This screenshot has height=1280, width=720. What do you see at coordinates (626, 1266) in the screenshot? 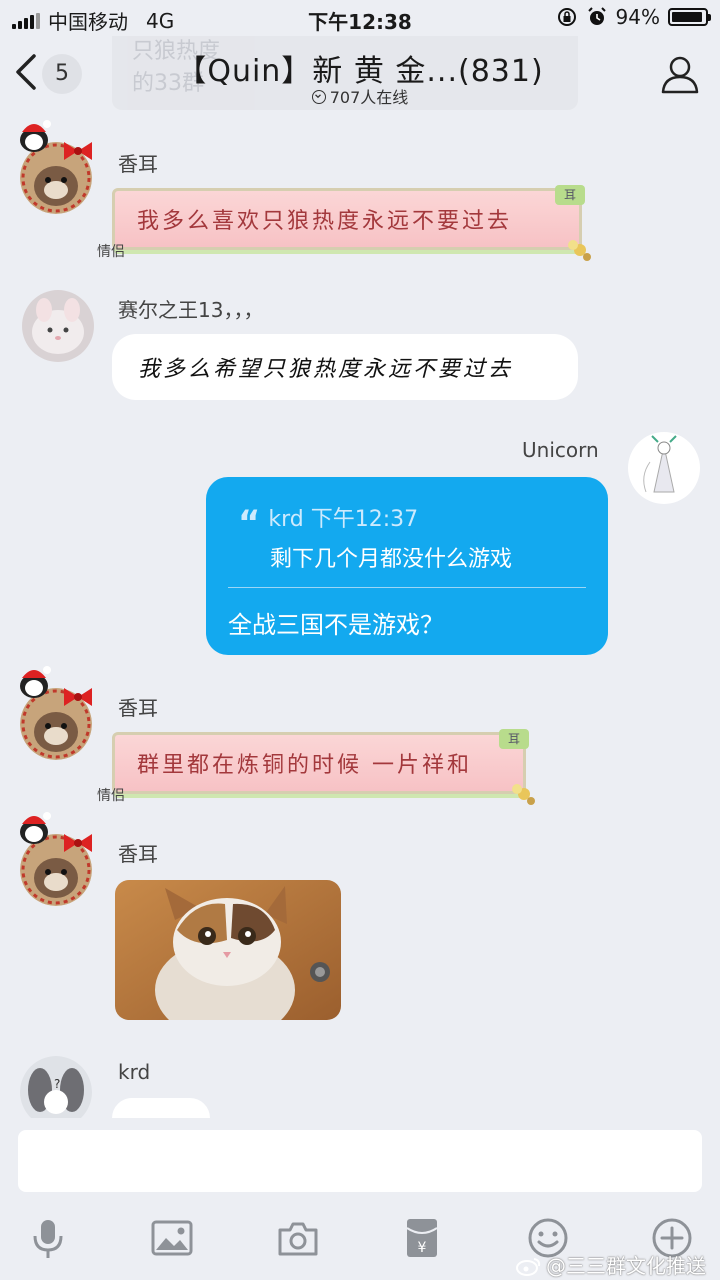
I see `watermark-text: @三三群文化推送` at bounding box center [626, 1266].